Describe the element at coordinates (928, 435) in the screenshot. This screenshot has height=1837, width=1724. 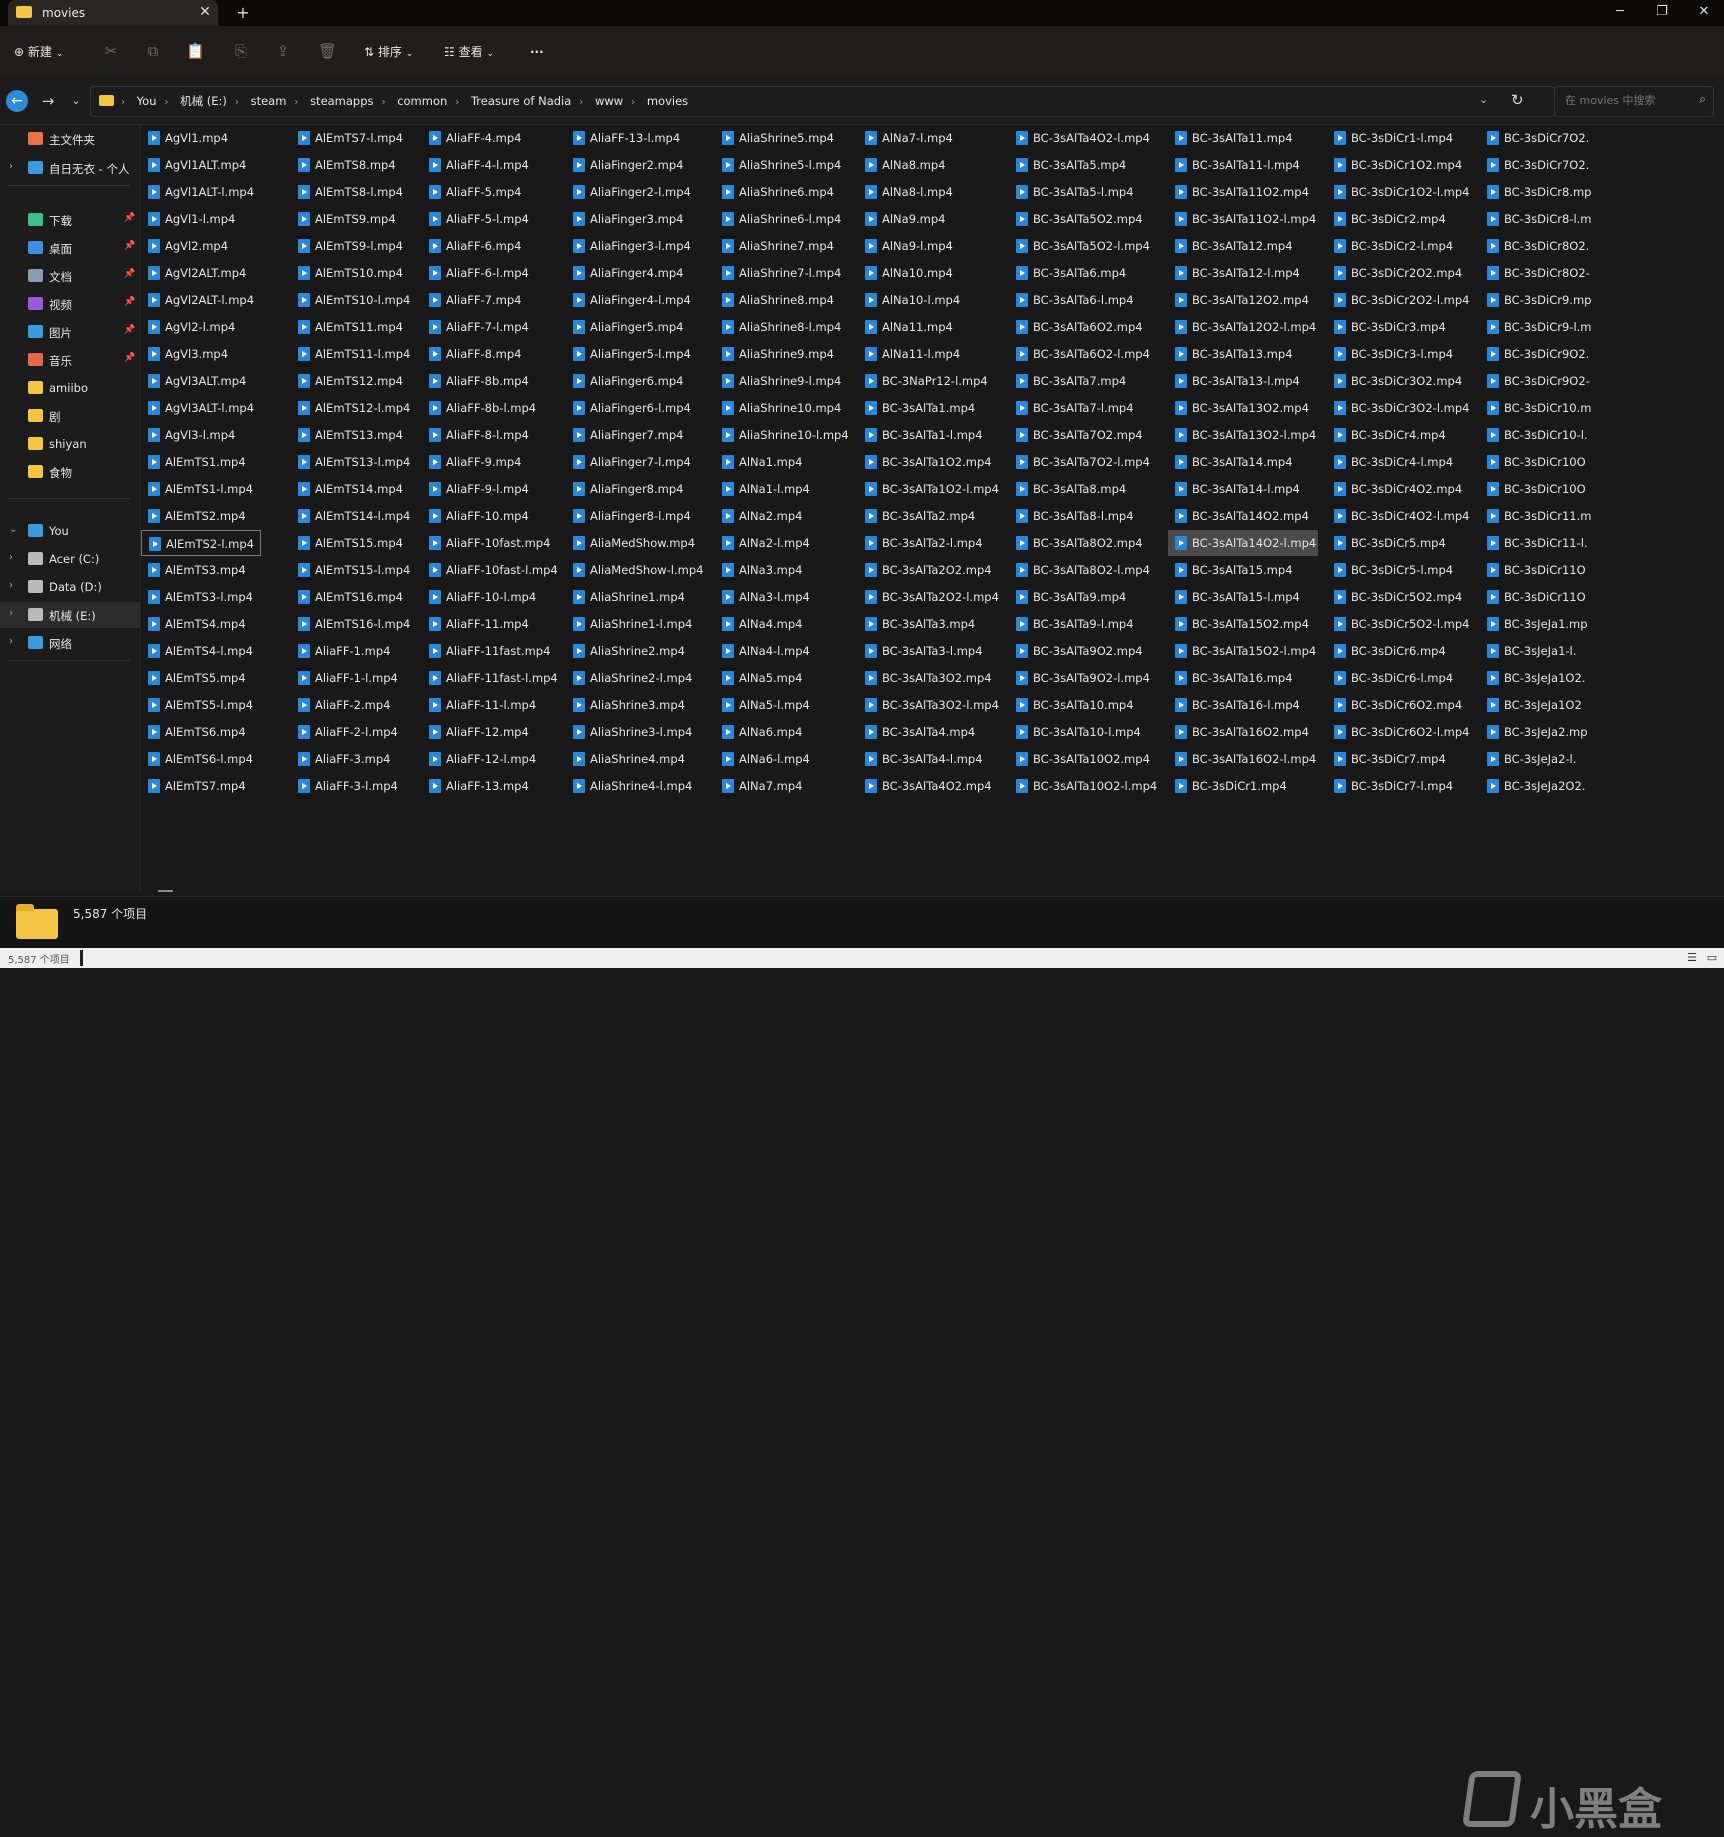
I see `file-item: BC-3sAlTa1-l.mp4` at that location.